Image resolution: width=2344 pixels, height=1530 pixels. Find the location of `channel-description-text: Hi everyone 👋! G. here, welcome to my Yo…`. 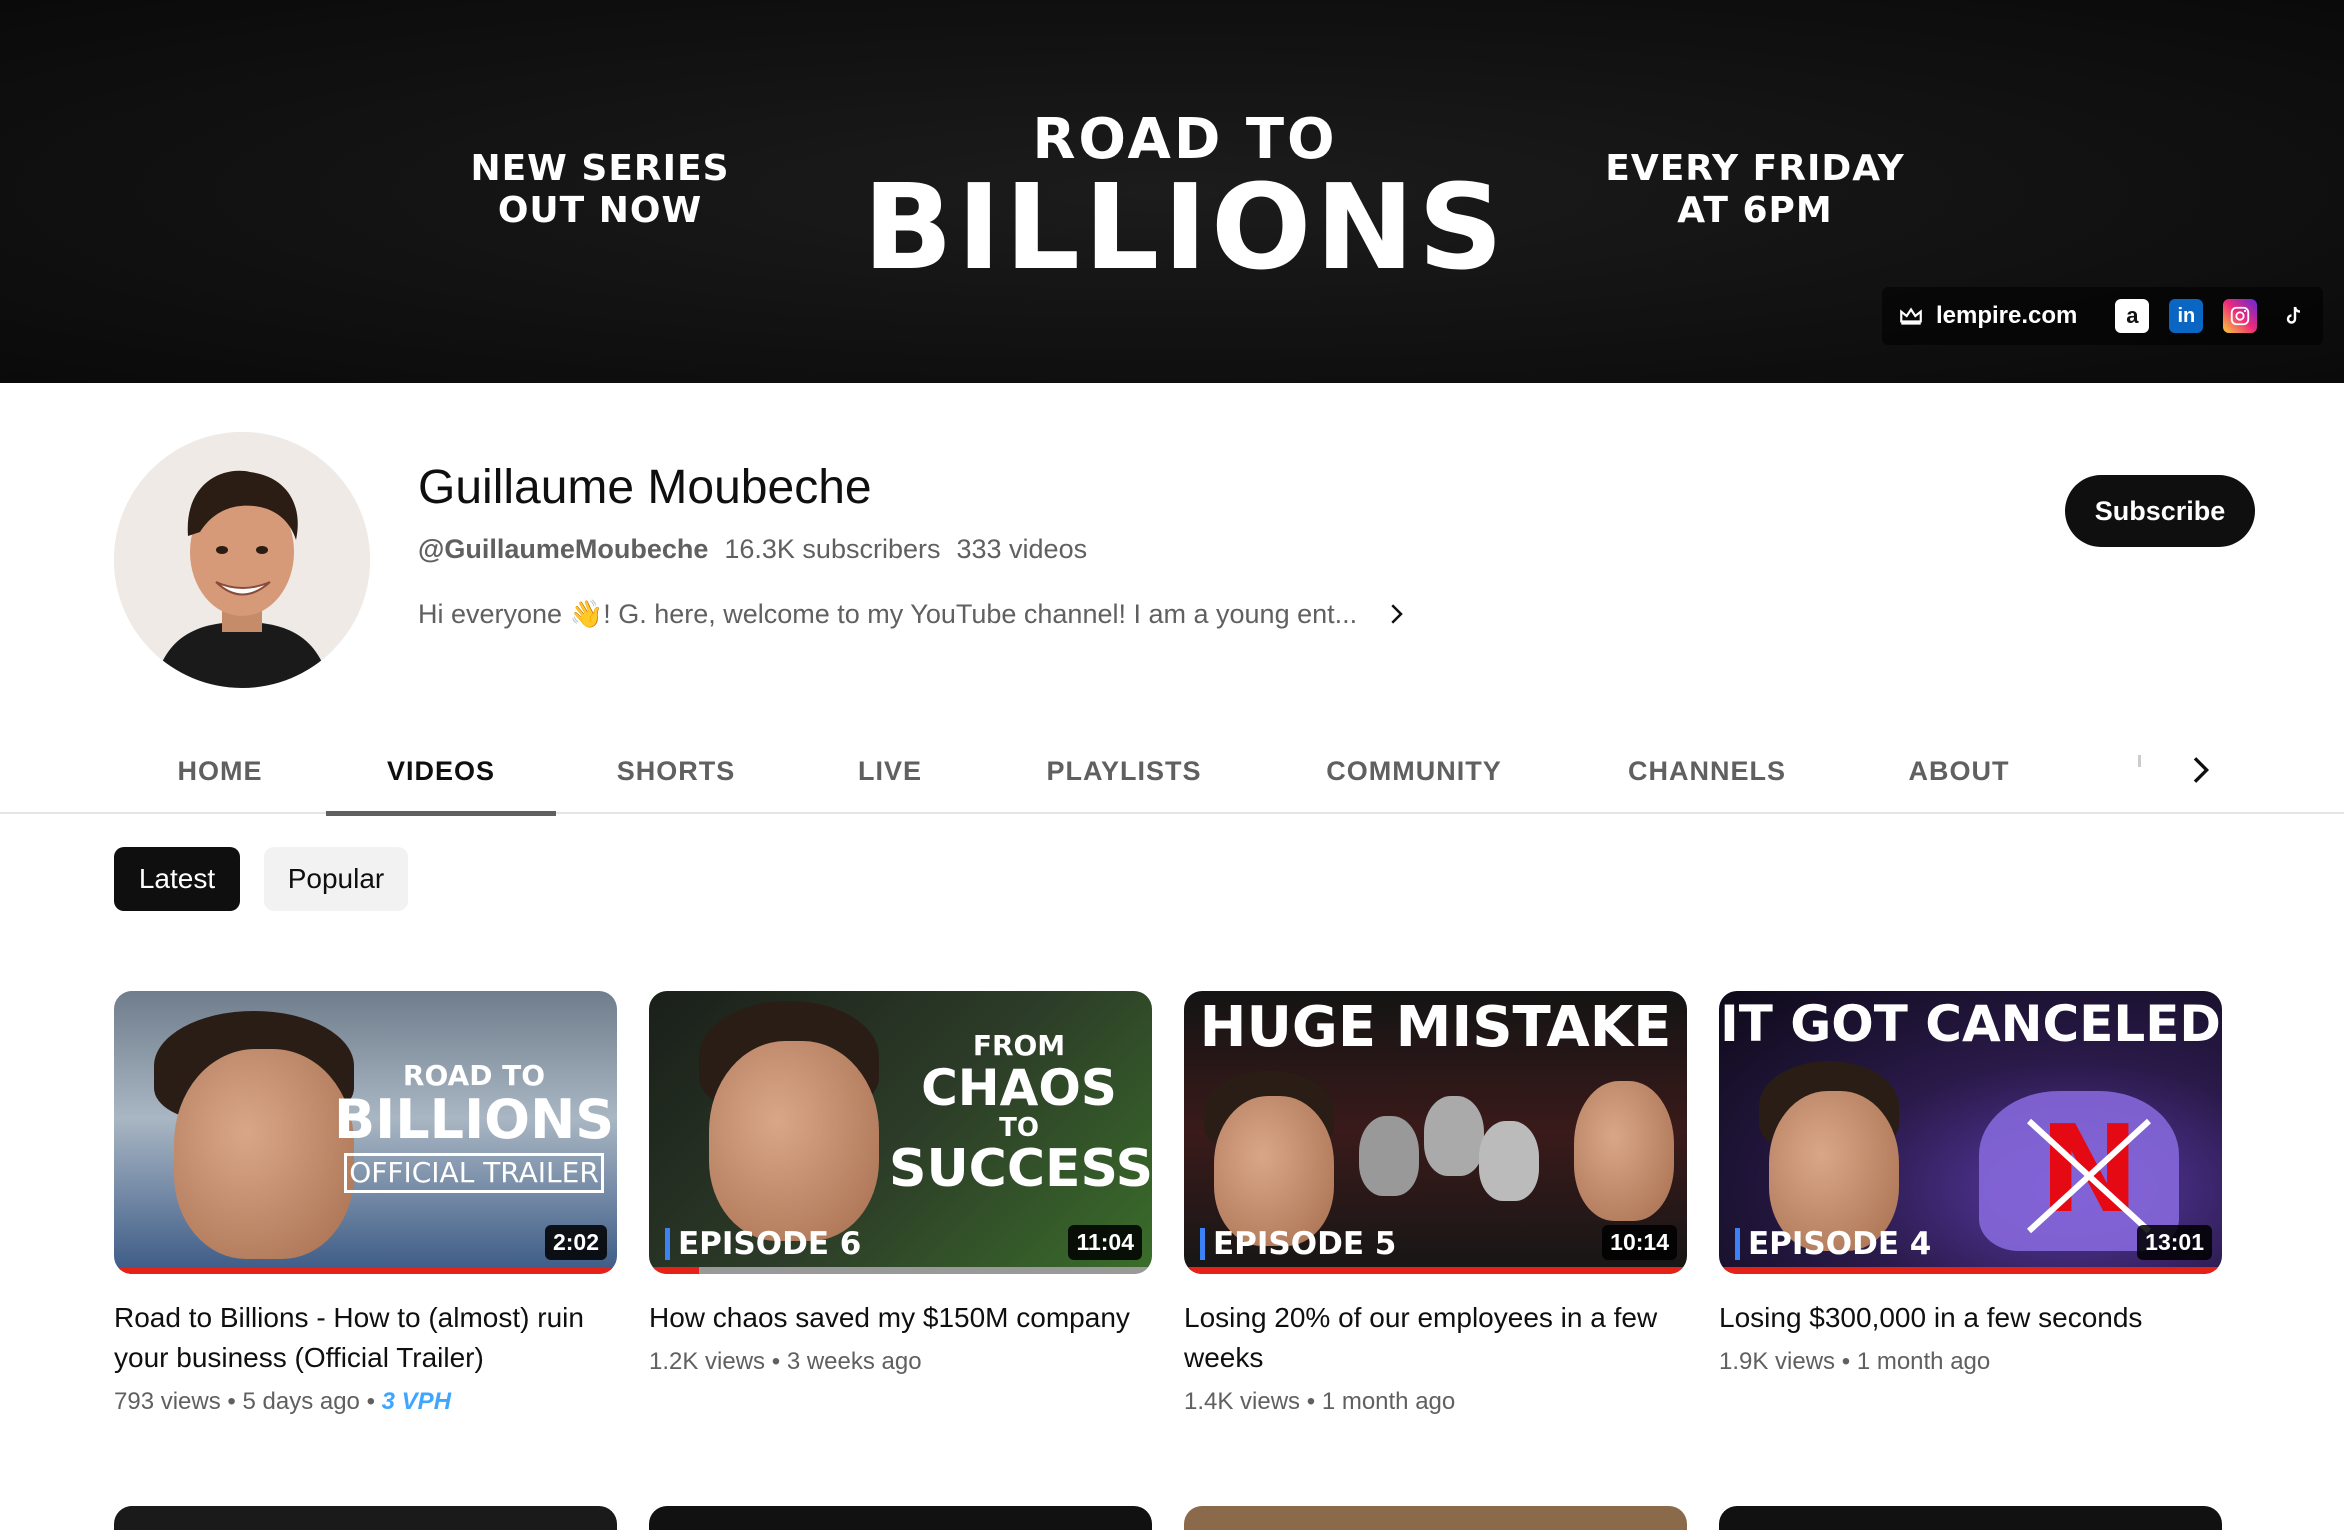

channel-description-text: Hi everyone 👋! G. here, welcome to my Yo… is located at coordinates (888, 614).